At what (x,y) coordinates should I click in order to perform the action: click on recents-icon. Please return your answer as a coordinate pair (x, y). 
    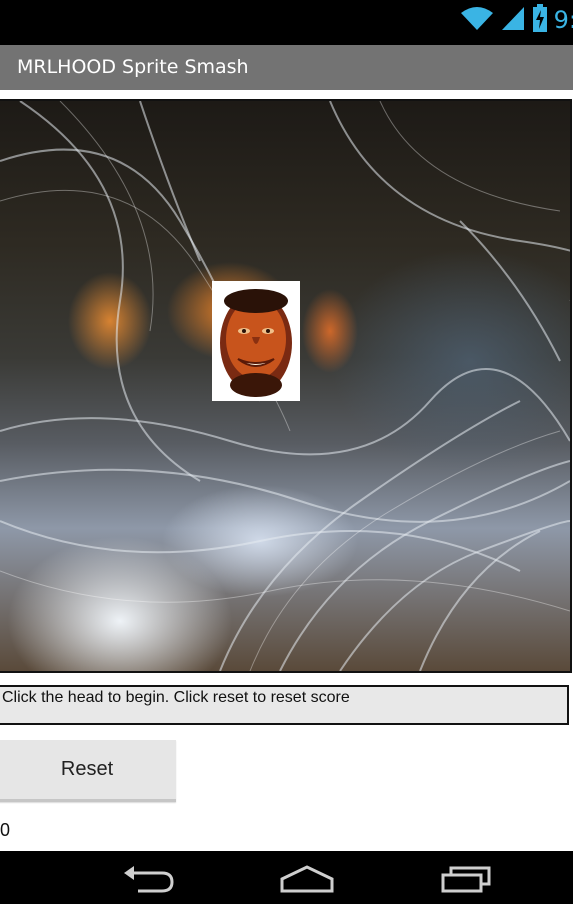
    Looking at the image, I should click on (467, 878).